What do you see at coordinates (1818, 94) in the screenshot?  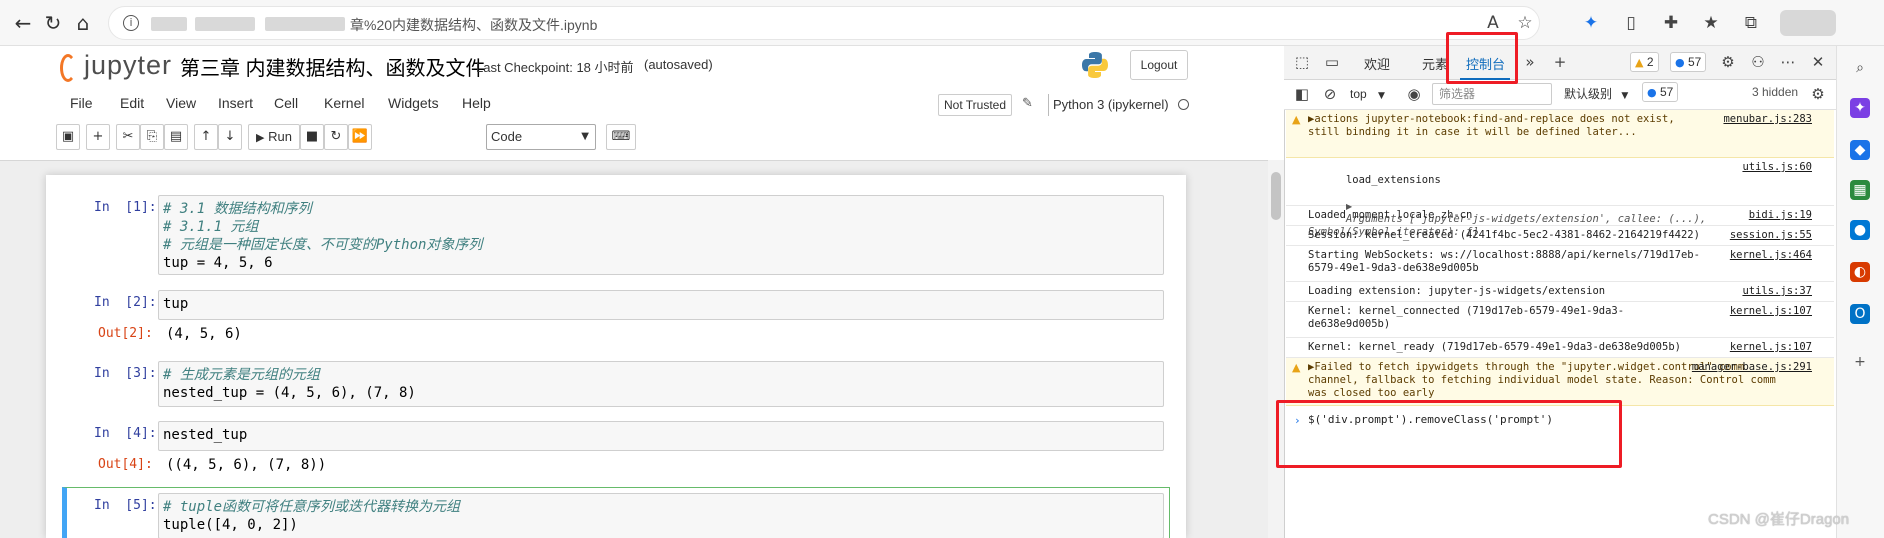 I see `console-settings-gear-icon: ⚙` at bounding box center [1818, 94].